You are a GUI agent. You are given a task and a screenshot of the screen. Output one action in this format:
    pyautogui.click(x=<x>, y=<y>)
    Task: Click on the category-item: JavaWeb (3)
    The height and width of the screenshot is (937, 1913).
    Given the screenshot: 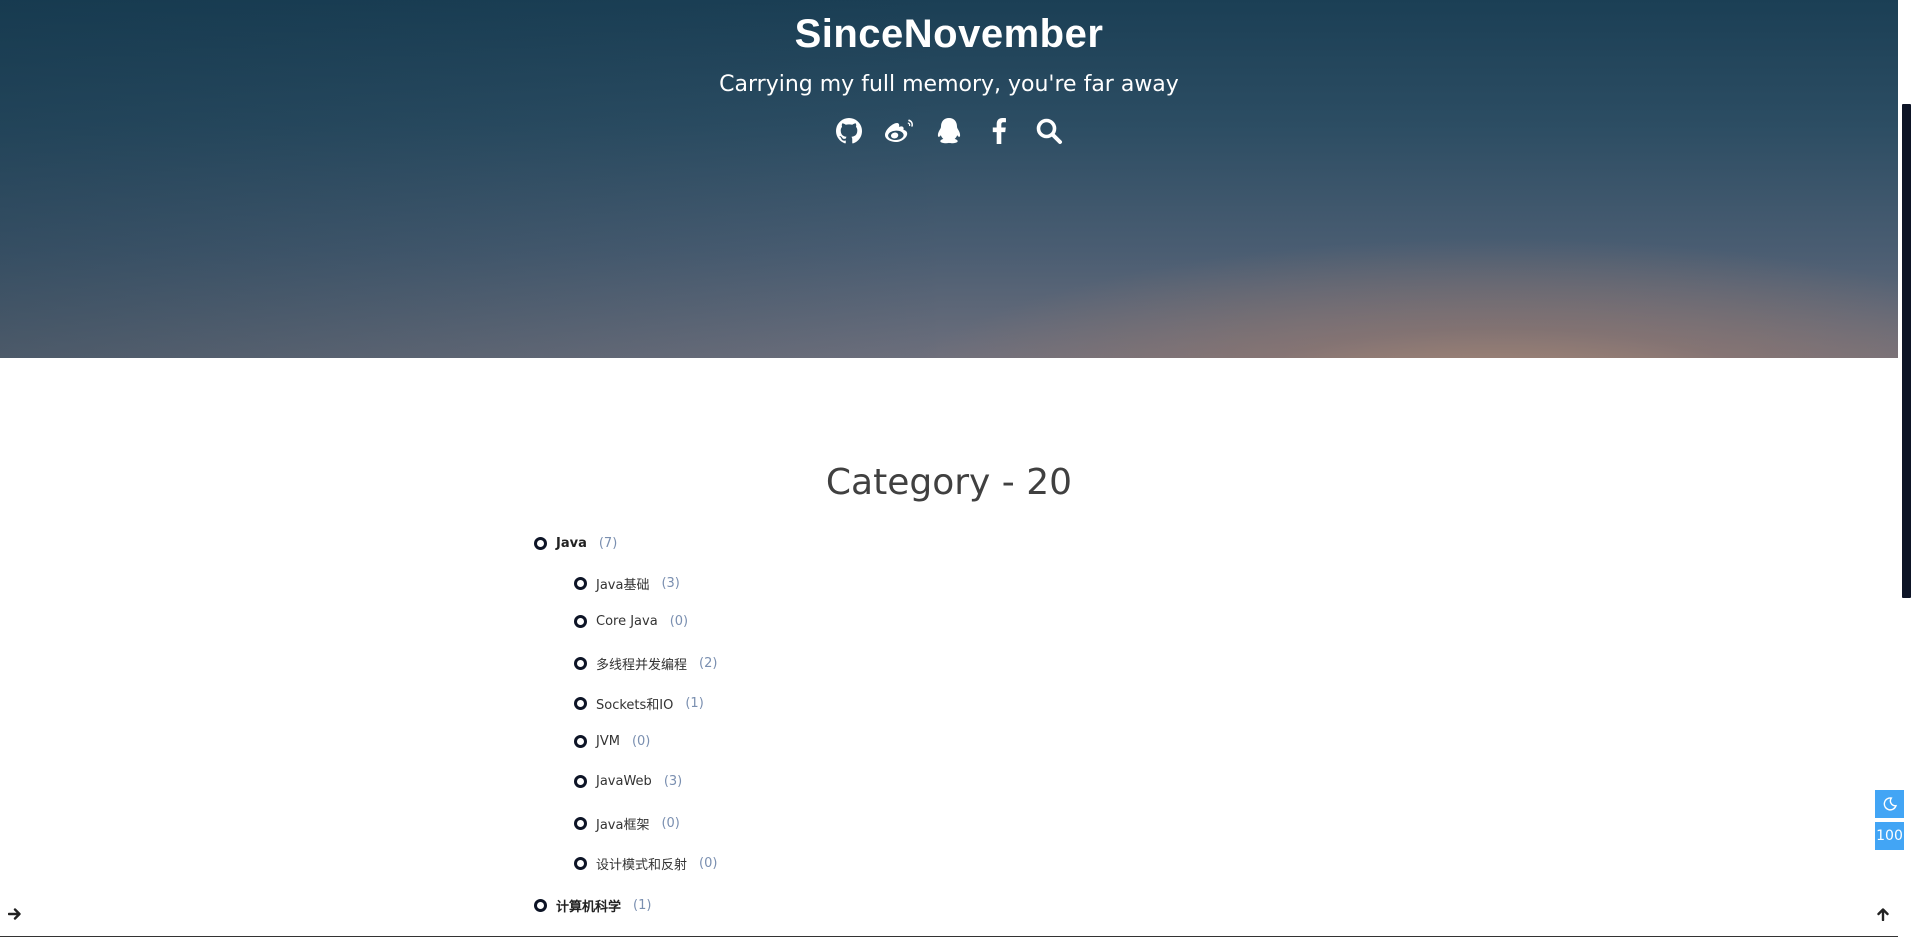 What is the action you would take?
    pyautogui.click(x=628, y=781)
    